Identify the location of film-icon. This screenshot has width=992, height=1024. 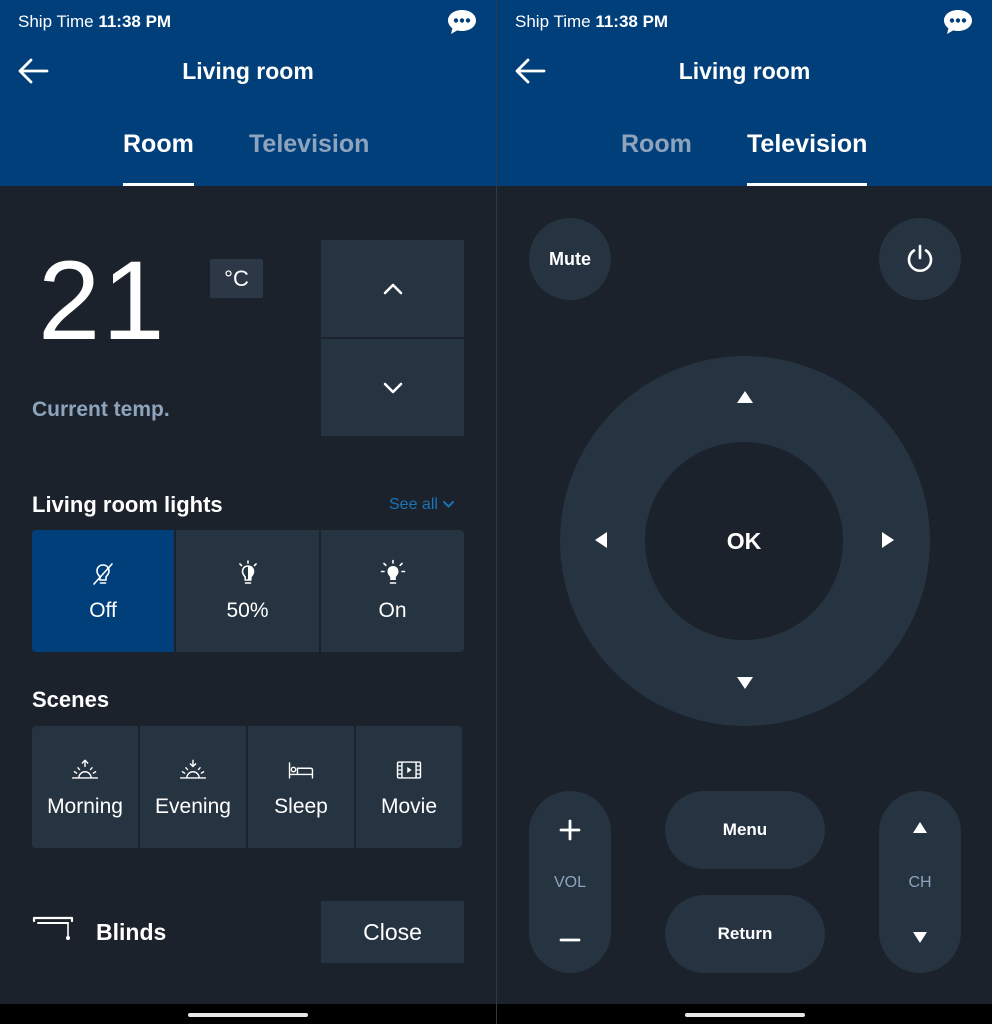
(409, 770).